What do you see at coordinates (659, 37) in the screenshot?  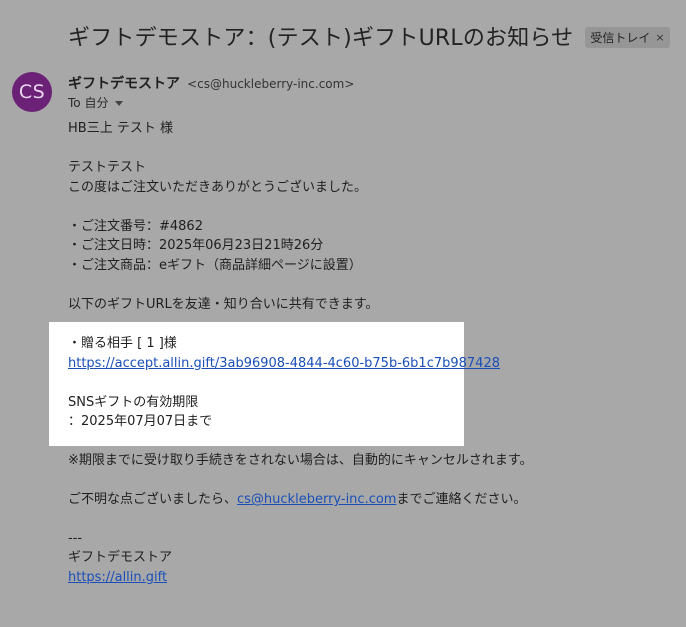 I see `remove-label-icon: ×` at bounding box center [659, 37].